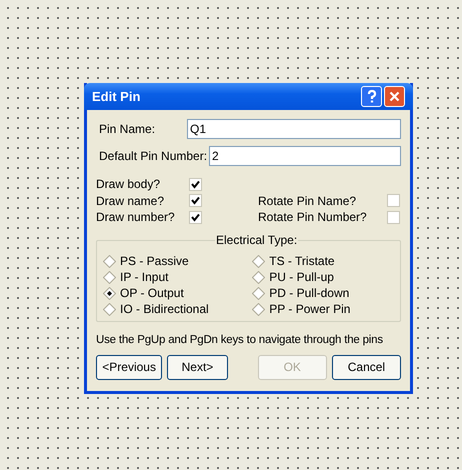 This screenshot has height=470, width=462. What do you see at coordinates (323, 293) in the screenshot?
I see `radio-option: PD - Pull-down` at bounding box center [323, 293].